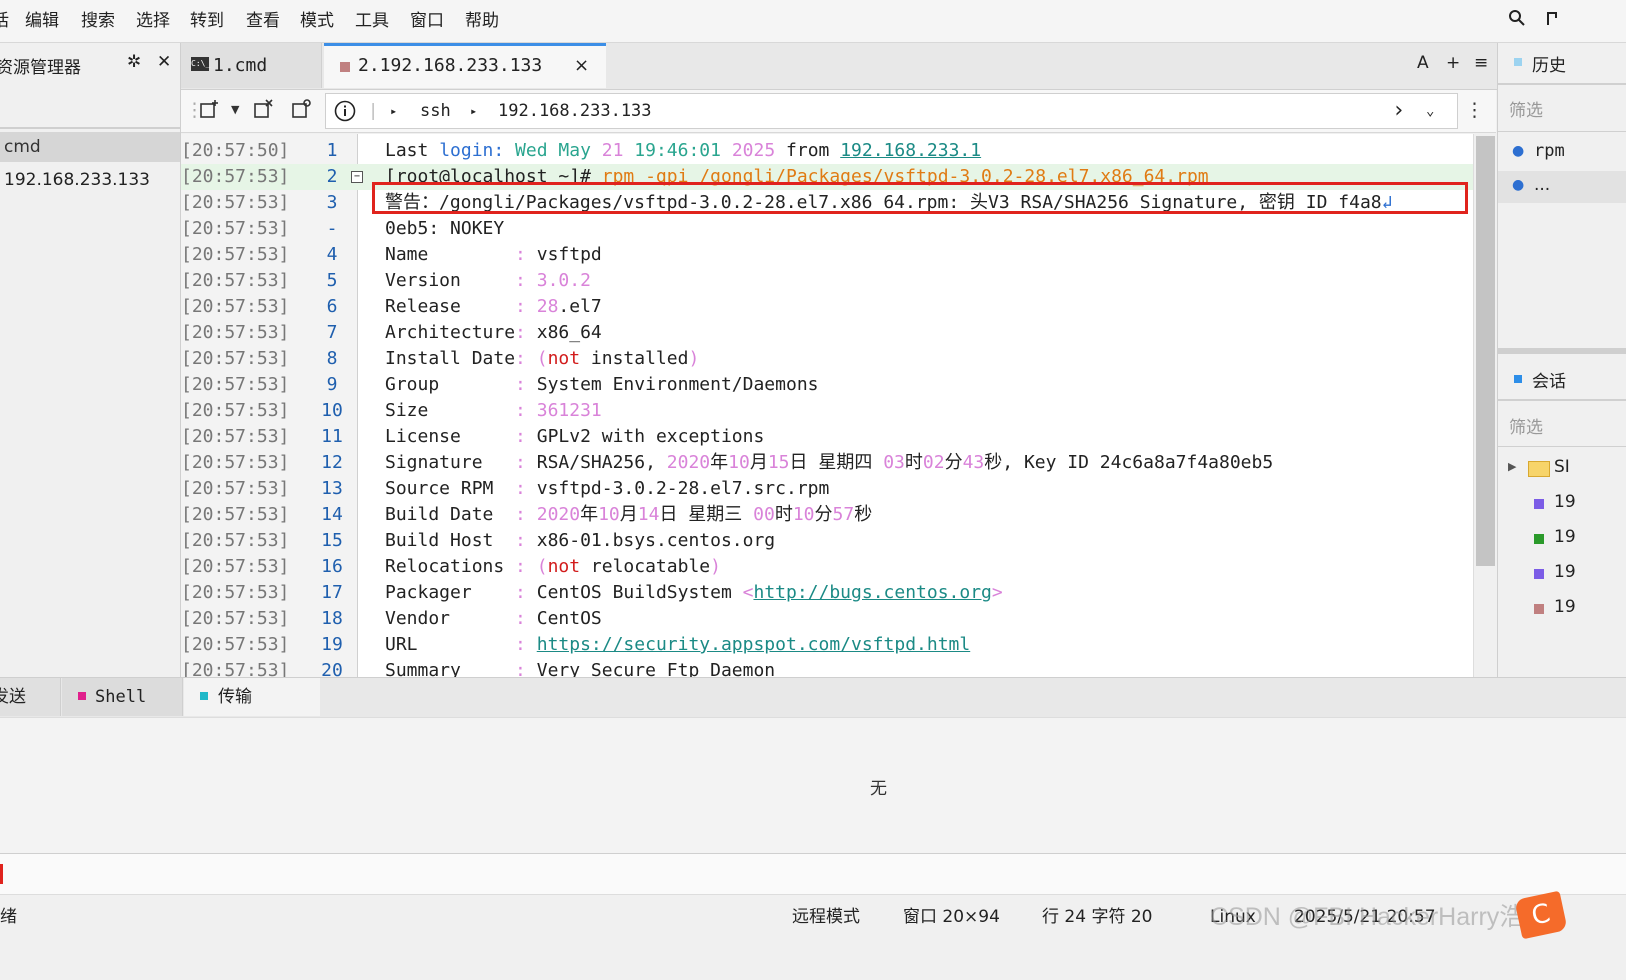 The image size is (1626, 980). I want to click on terminal-line: [20:57:53] 5 Version : 3.0.2, so click(827, 281).